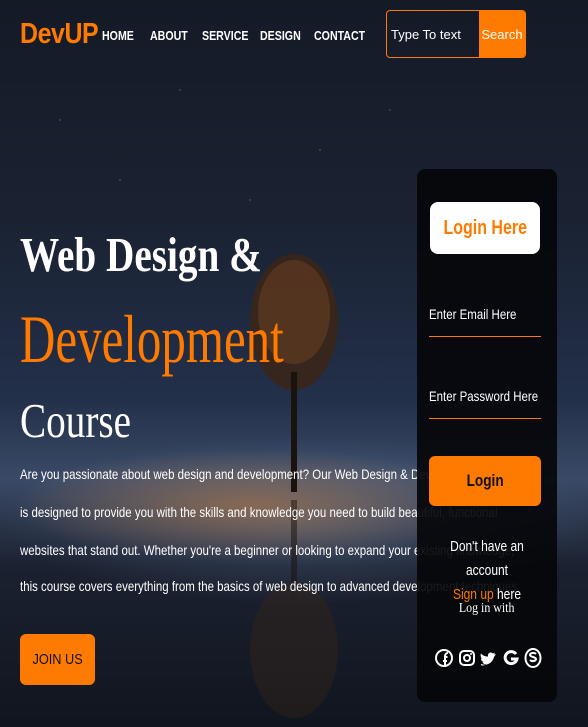 The height and width of the screenshot is (727, 588). I want to click on hero-title-line3: Course, so click(76, 420).